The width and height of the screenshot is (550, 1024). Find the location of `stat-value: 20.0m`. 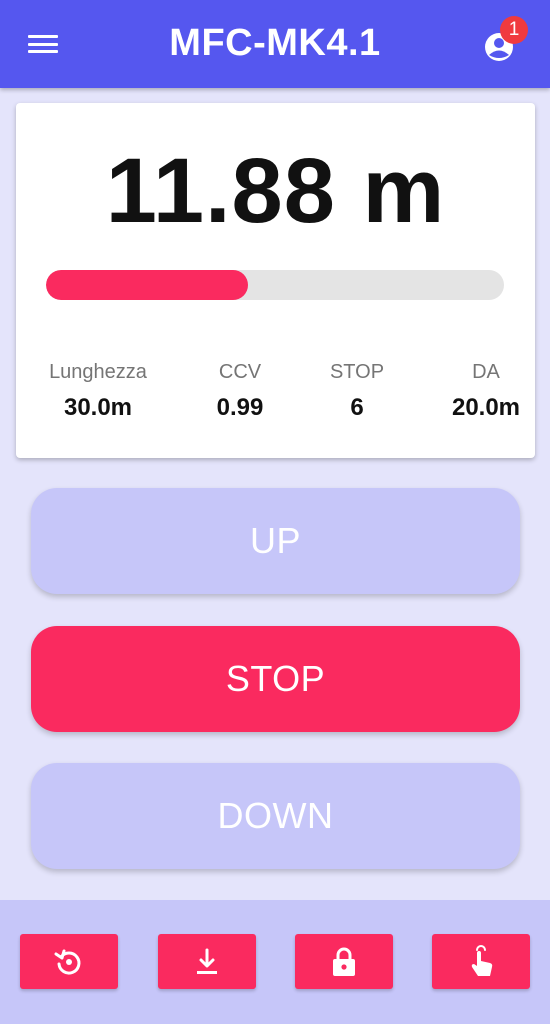

stat-value: 20.0m is located at coordinates (486, 407).